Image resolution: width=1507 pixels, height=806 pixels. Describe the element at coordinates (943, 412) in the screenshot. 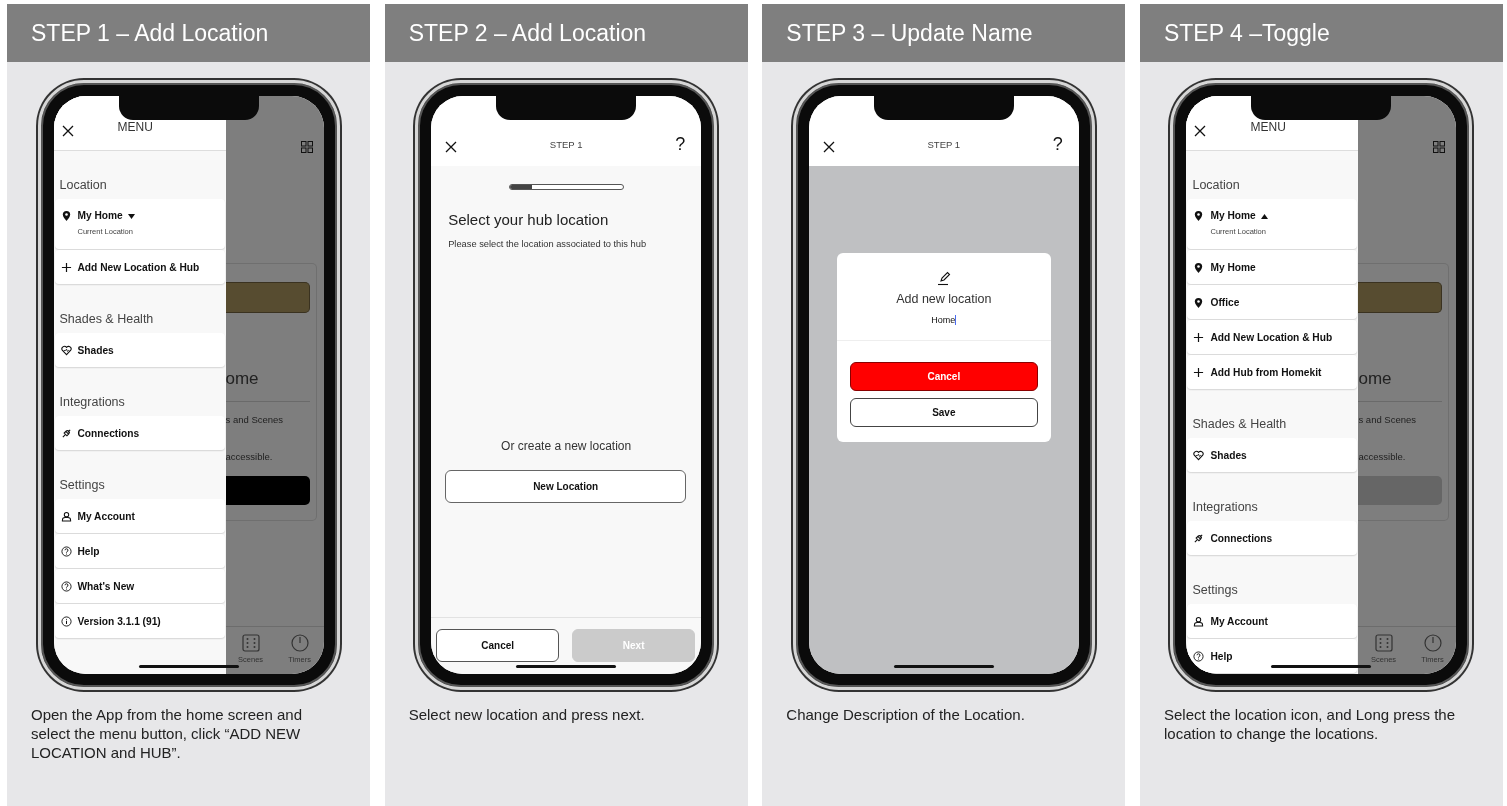

I see `dialog-button: Save` at that location.